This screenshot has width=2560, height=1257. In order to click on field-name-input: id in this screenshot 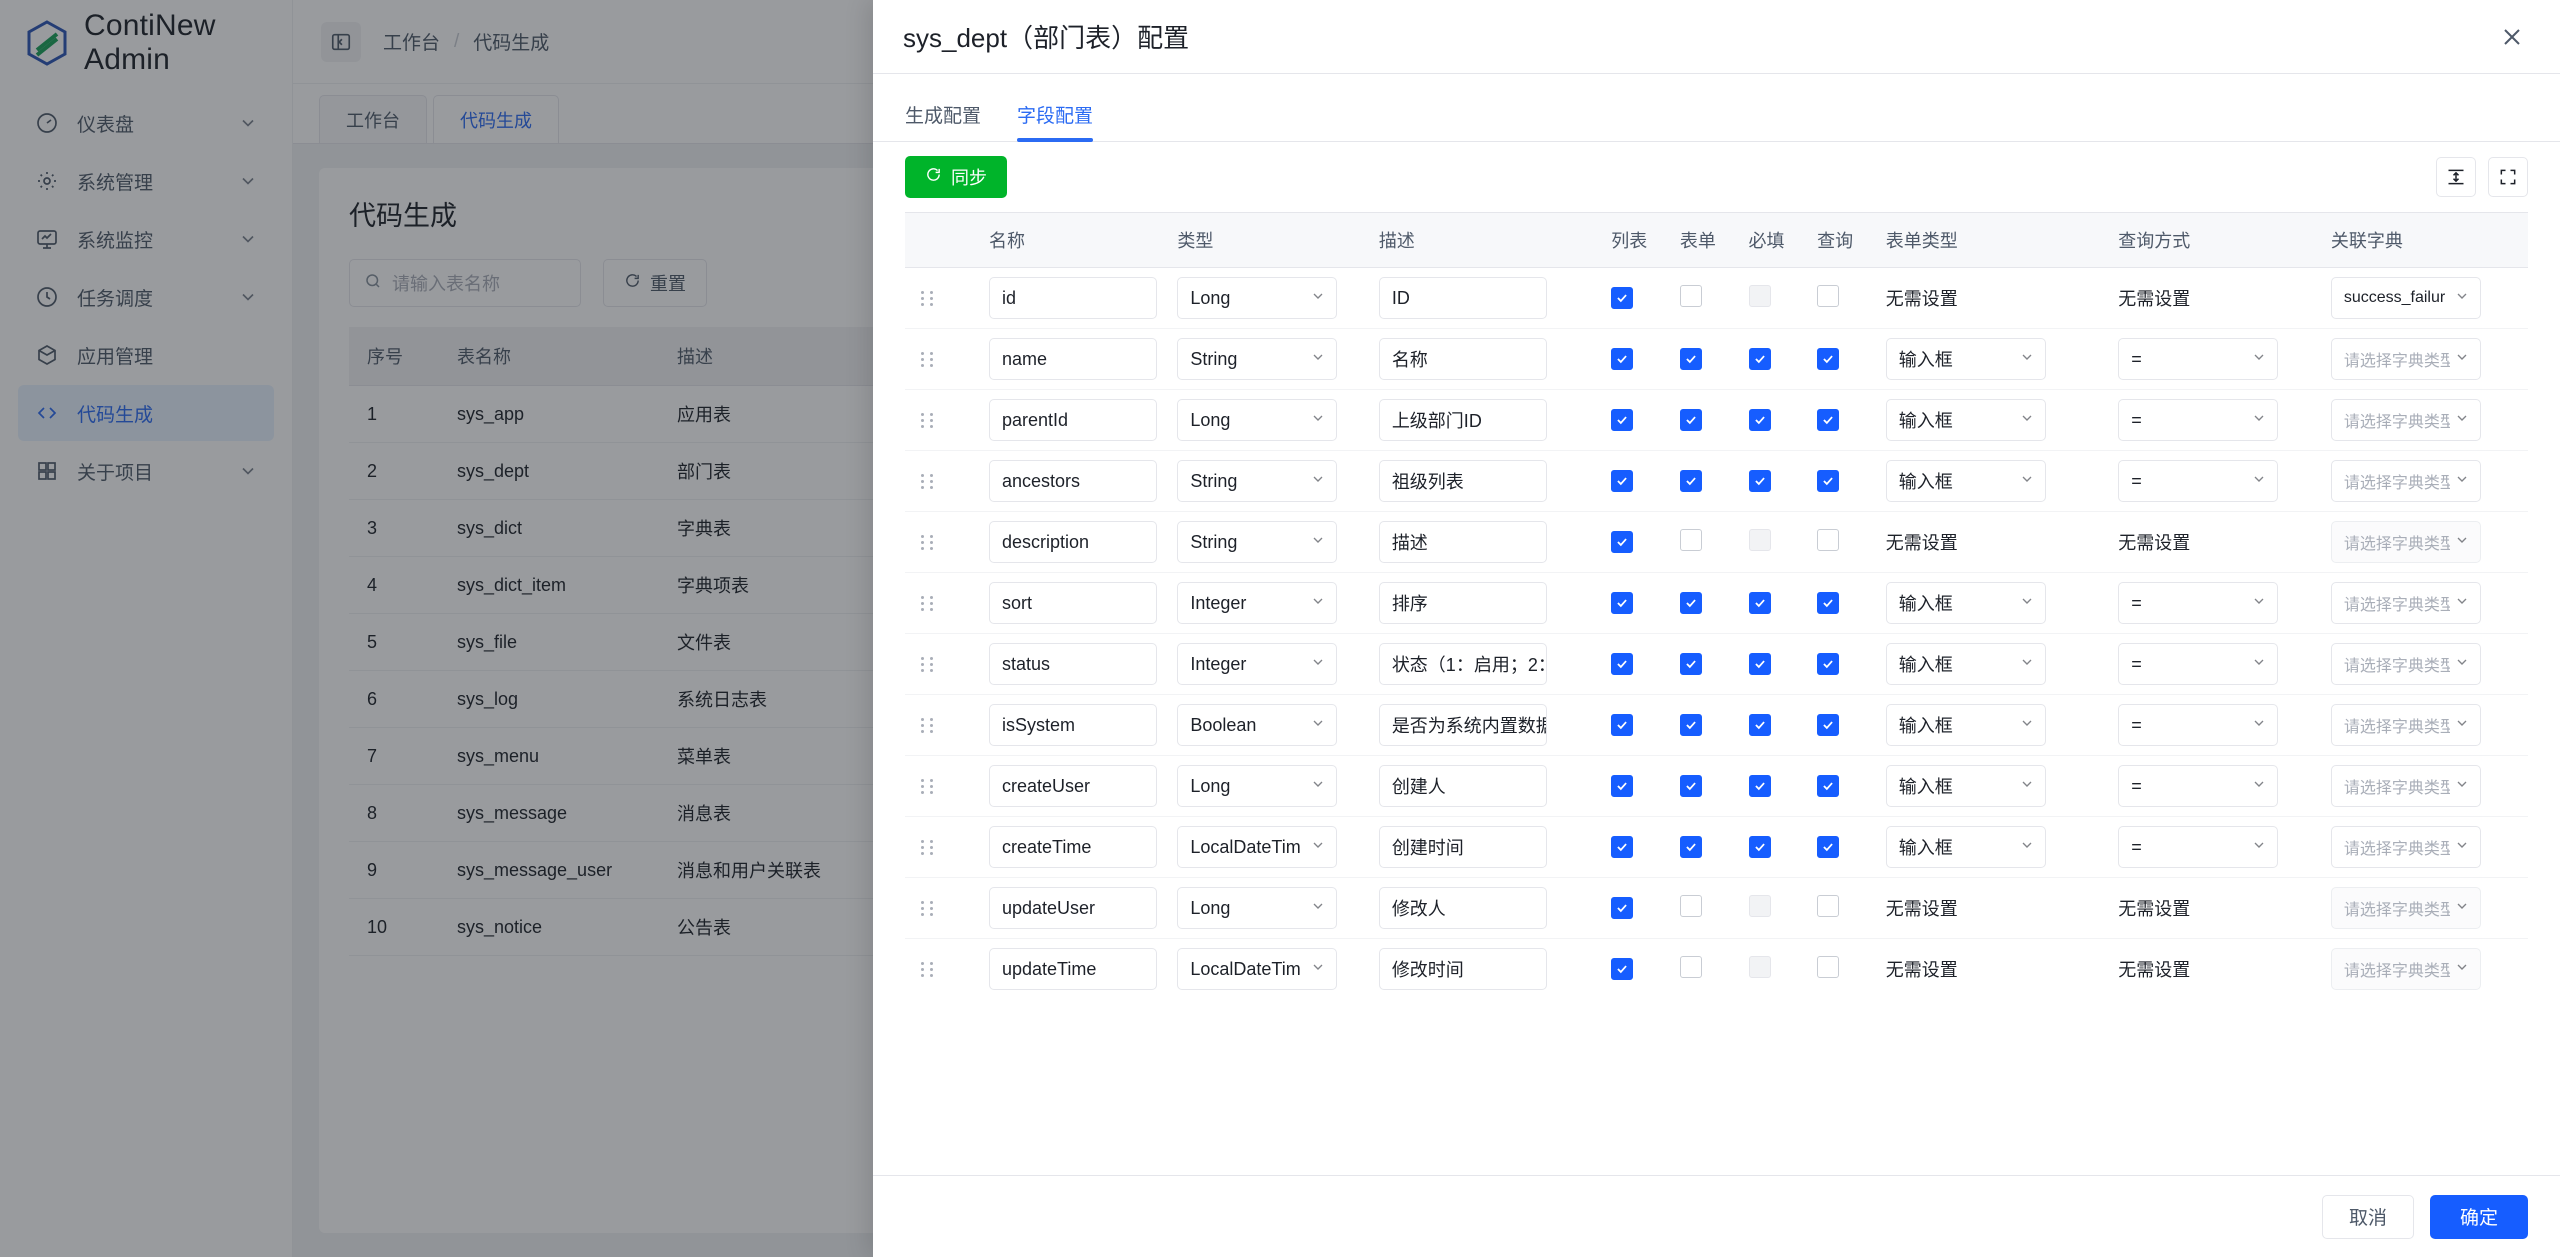, I will do `click(1072, 298)`.